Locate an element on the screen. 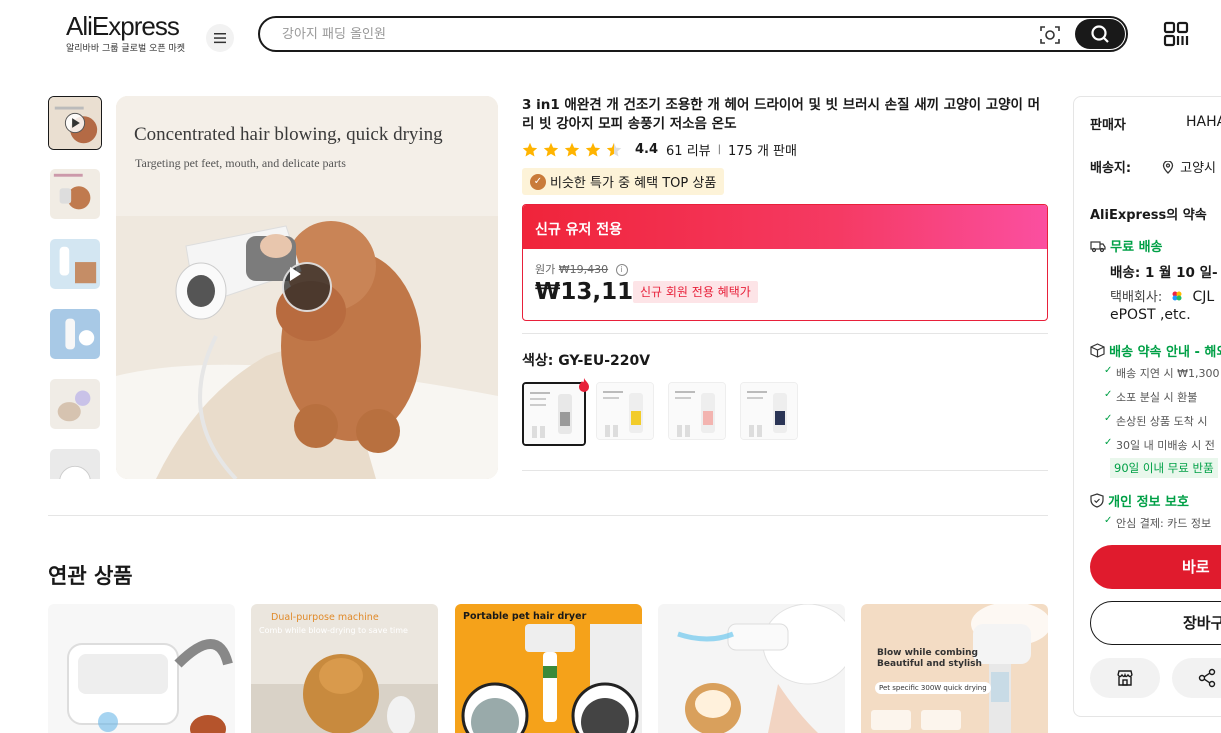  aliexpress-logo: AliExpress 알리바바 그룹 글로벌 오픈 마켓 is located at coordinates (125, 33).